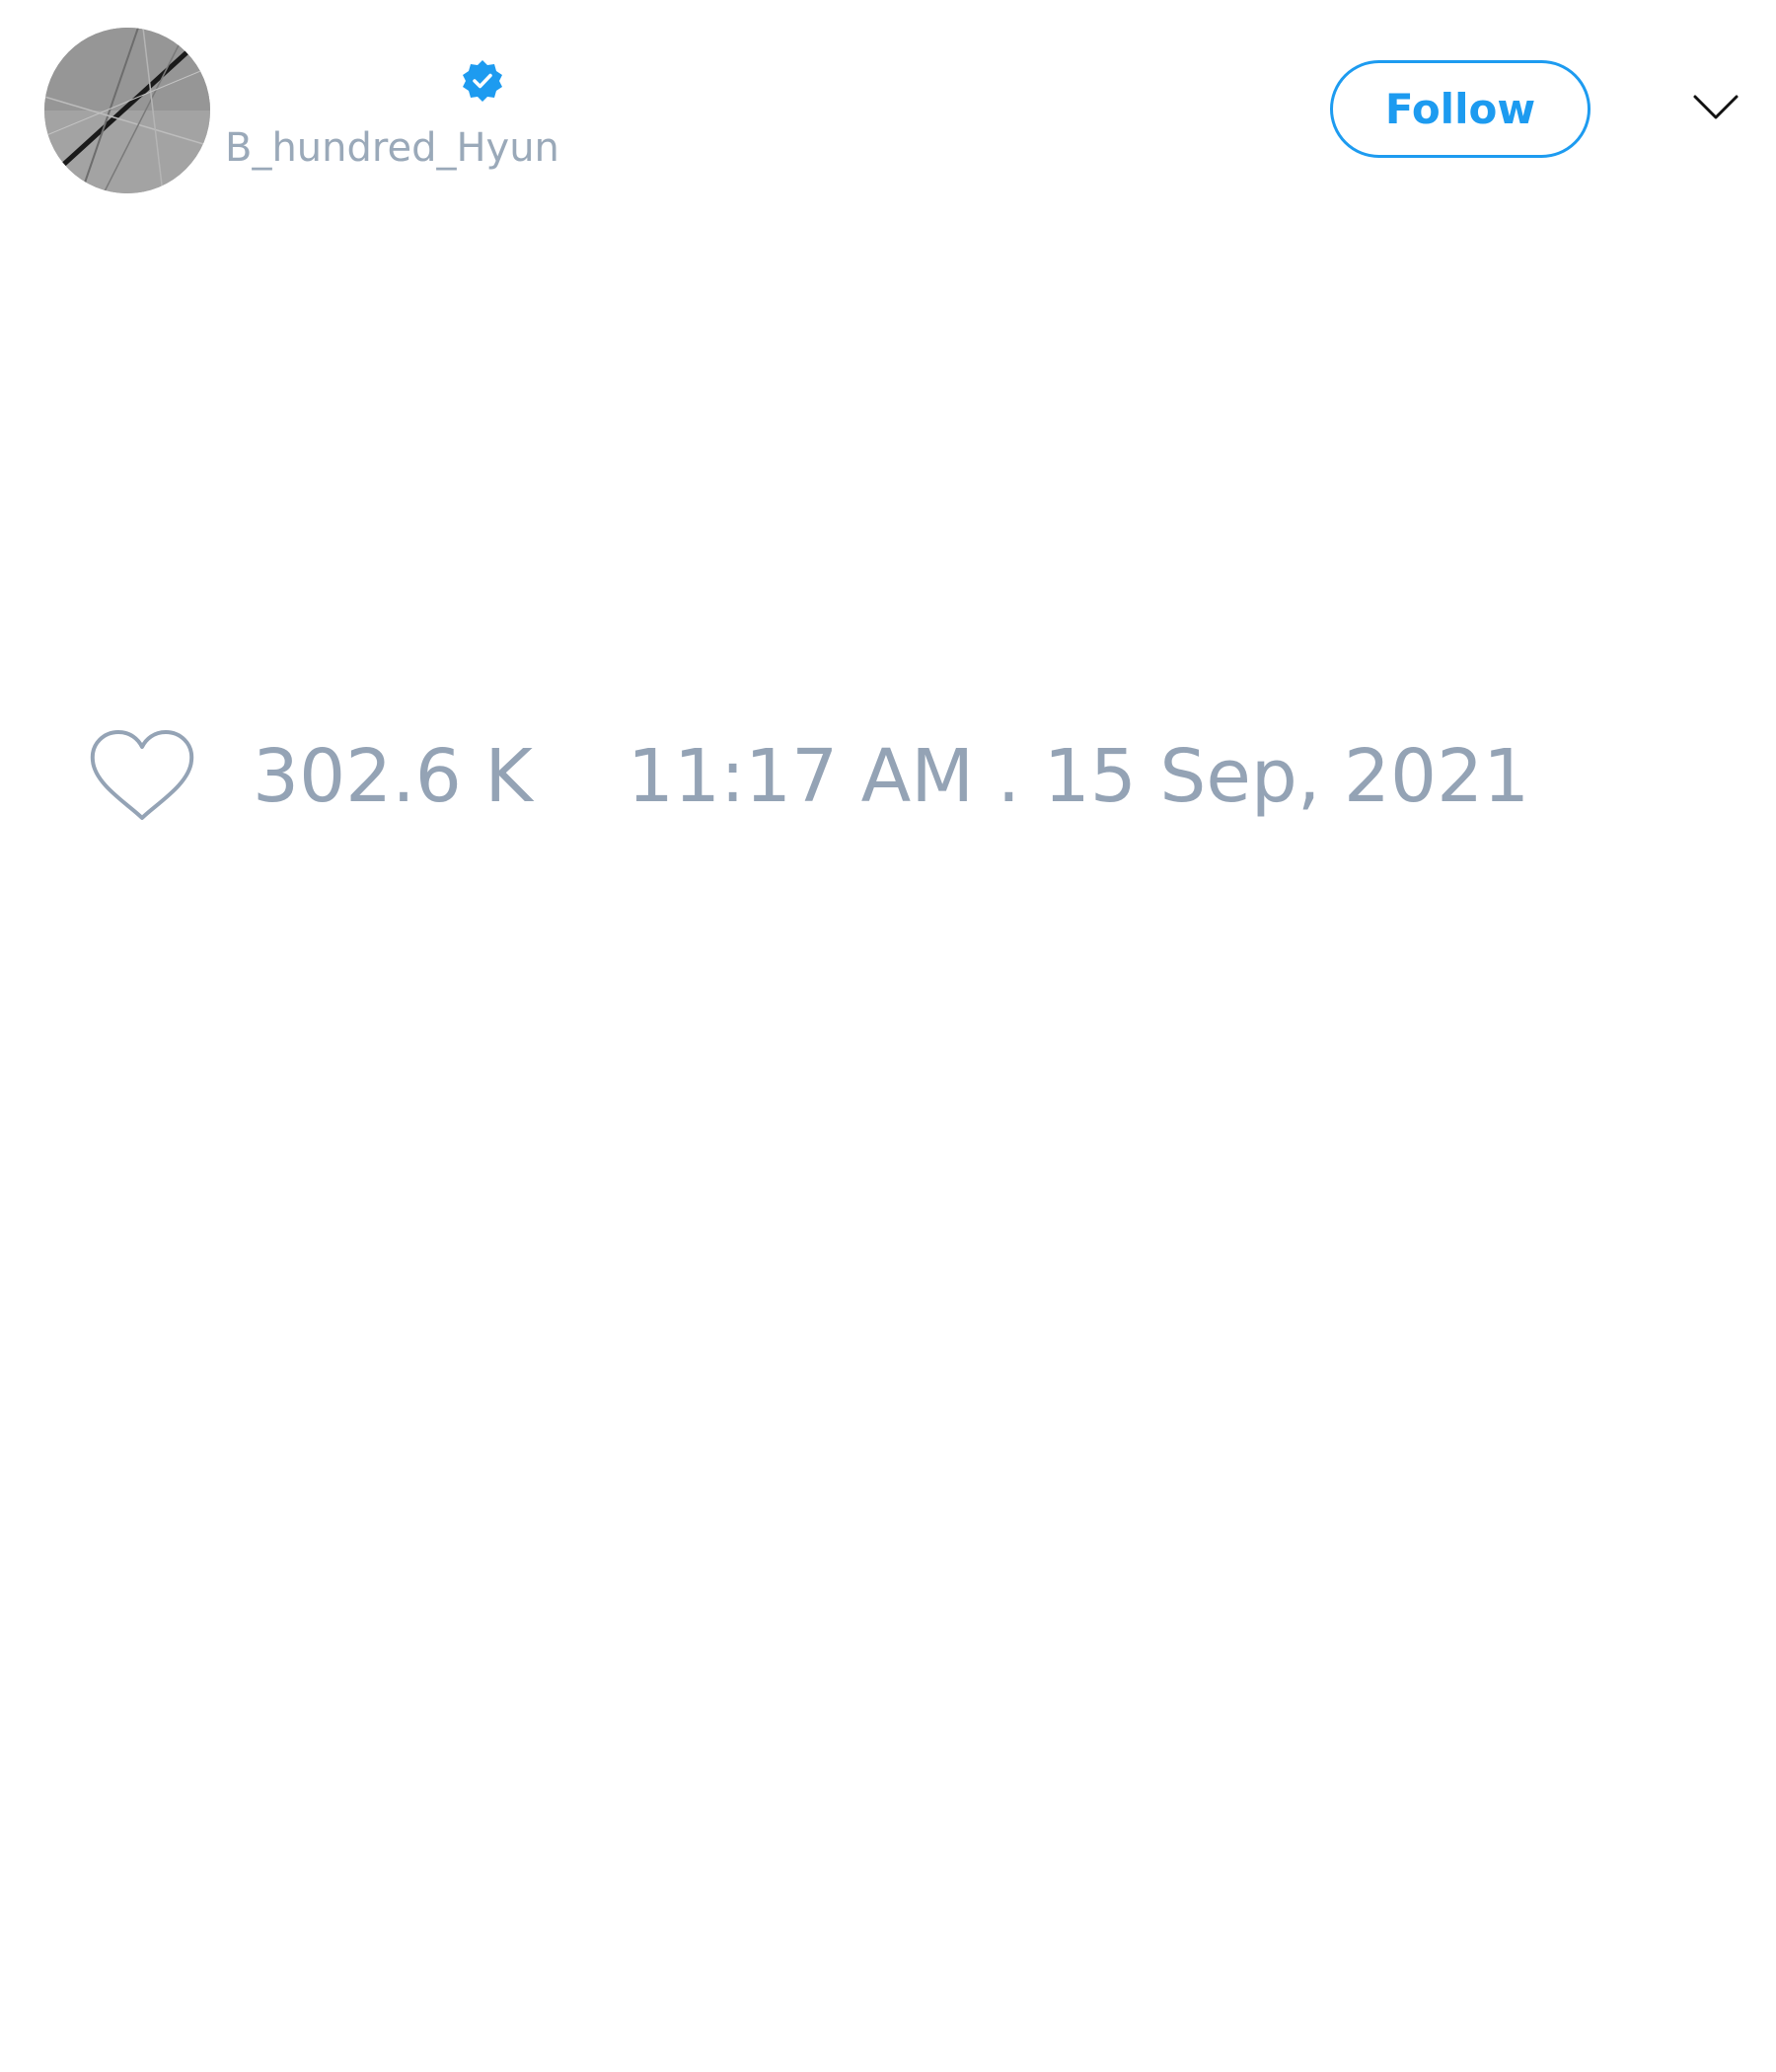 Image resolution: width=1776 pixels, height=2072 pixels. Describe the element at coordinates (142, 777) in the screenshot. I see `heart-icon` at that location.